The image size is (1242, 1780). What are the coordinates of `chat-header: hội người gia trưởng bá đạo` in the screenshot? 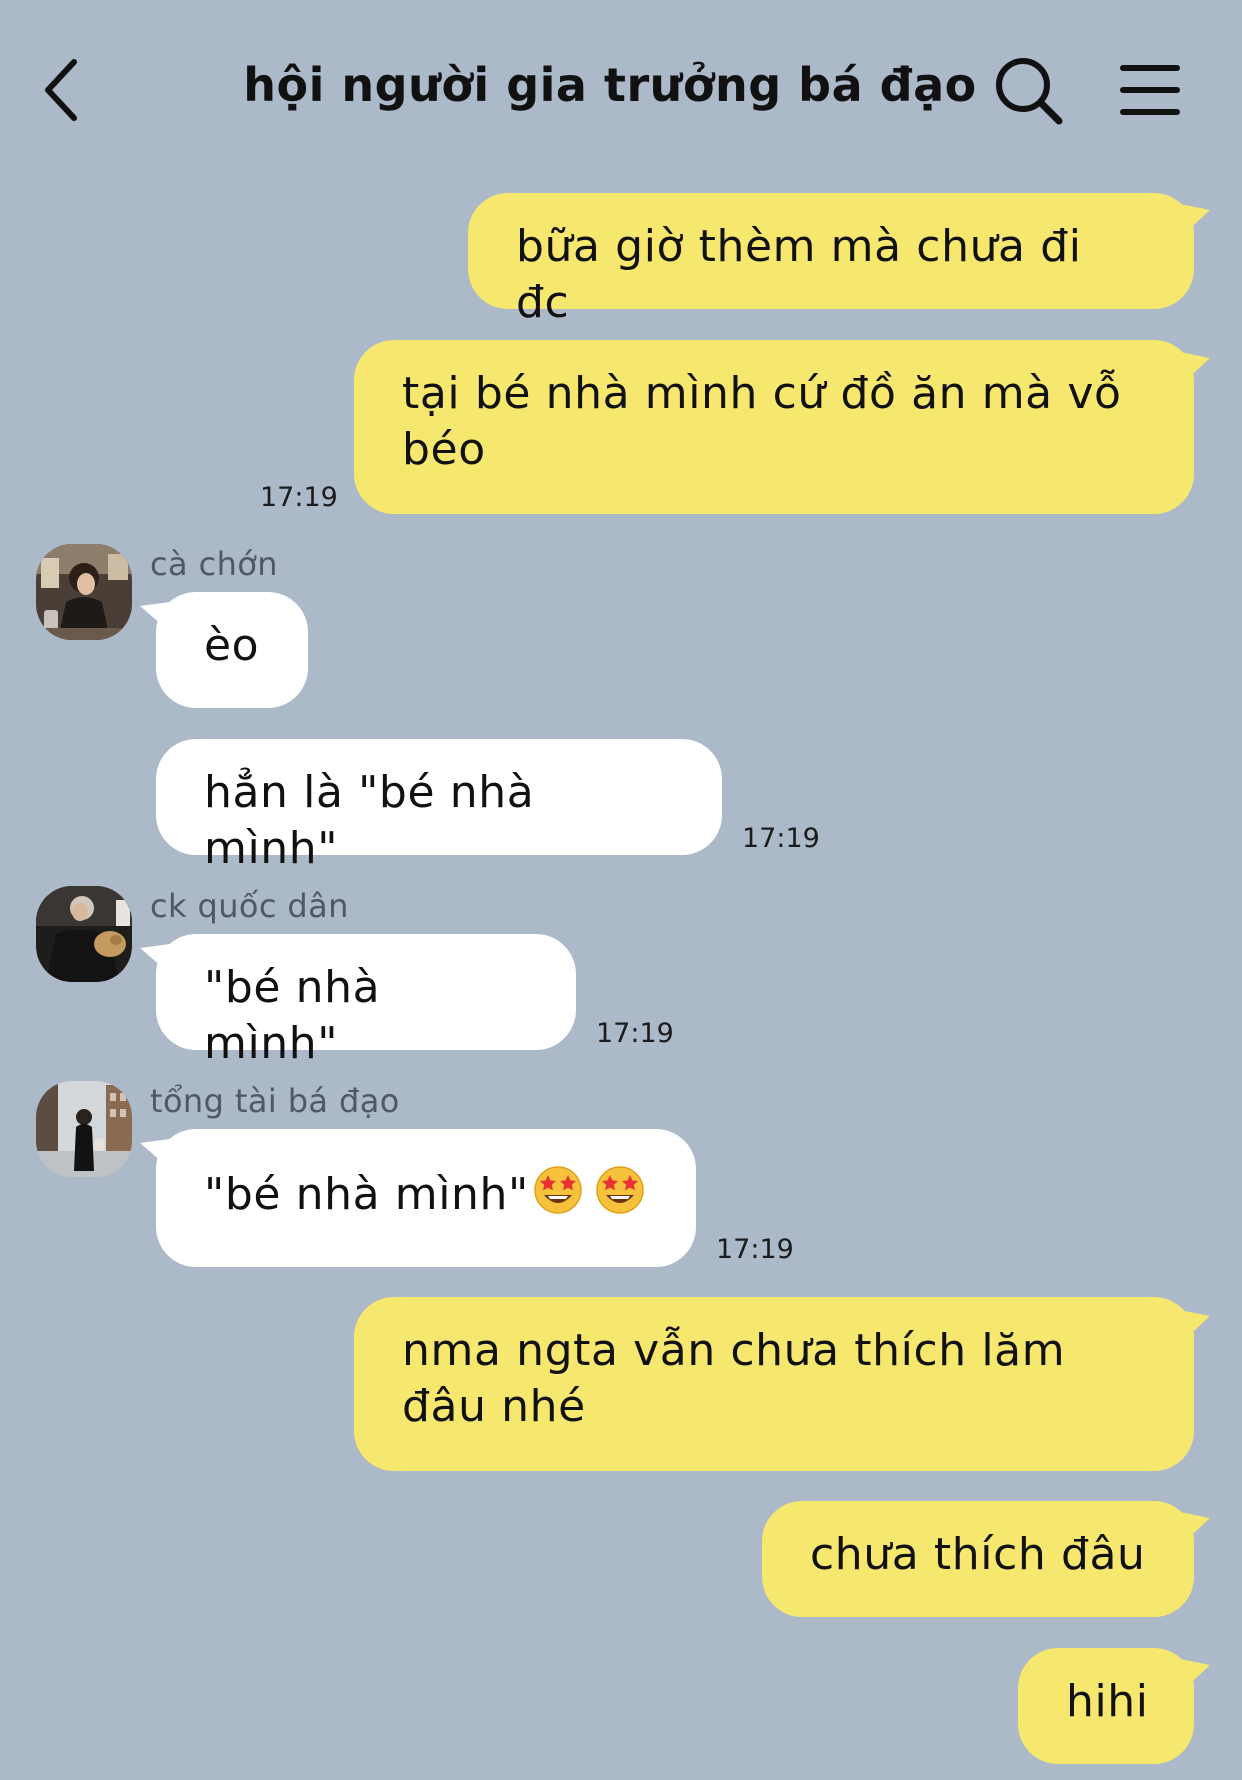 It's located at (621, 75).